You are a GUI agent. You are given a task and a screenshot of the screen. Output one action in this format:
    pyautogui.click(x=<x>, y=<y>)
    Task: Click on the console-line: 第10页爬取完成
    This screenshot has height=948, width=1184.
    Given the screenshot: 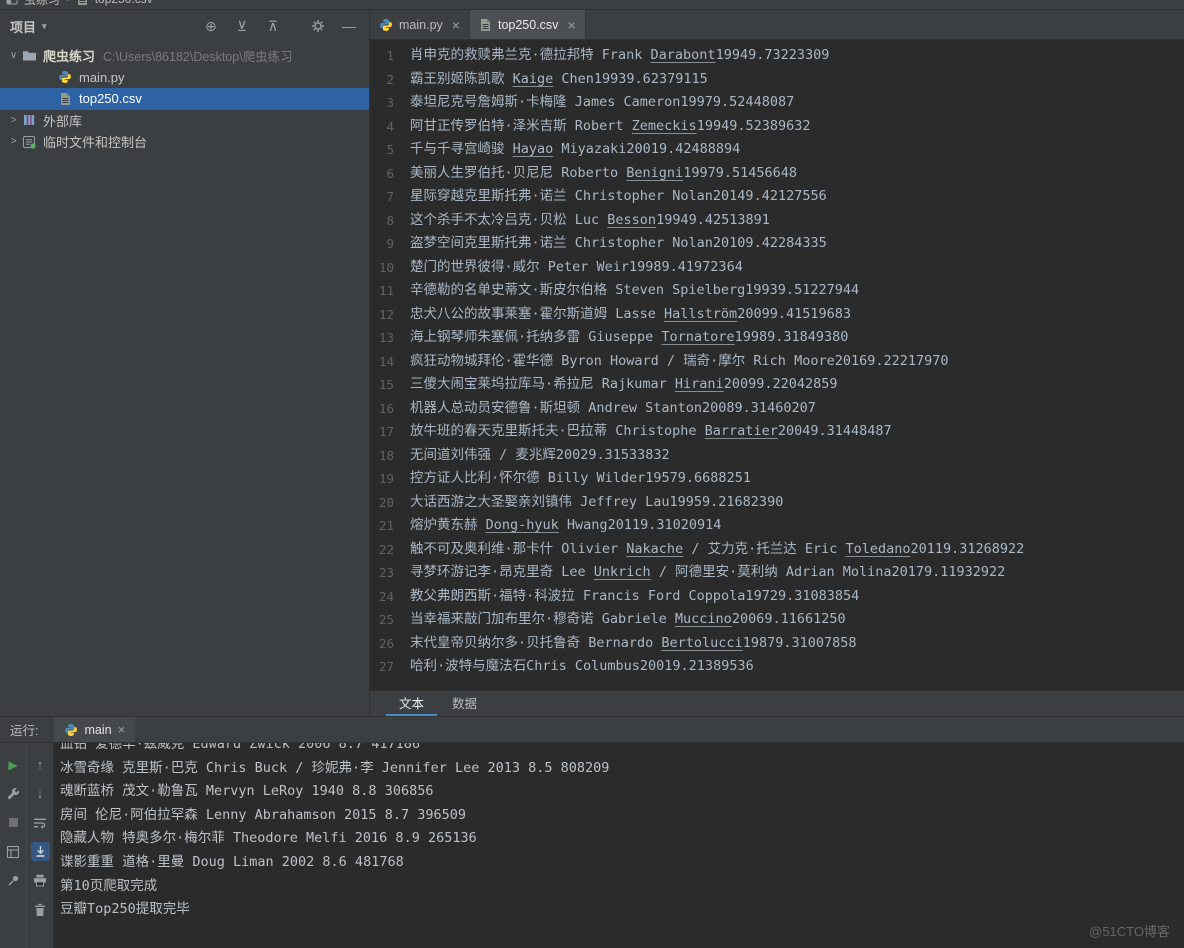 What is the action you would take?
    pyautogui.click(x=109, y=885)
    